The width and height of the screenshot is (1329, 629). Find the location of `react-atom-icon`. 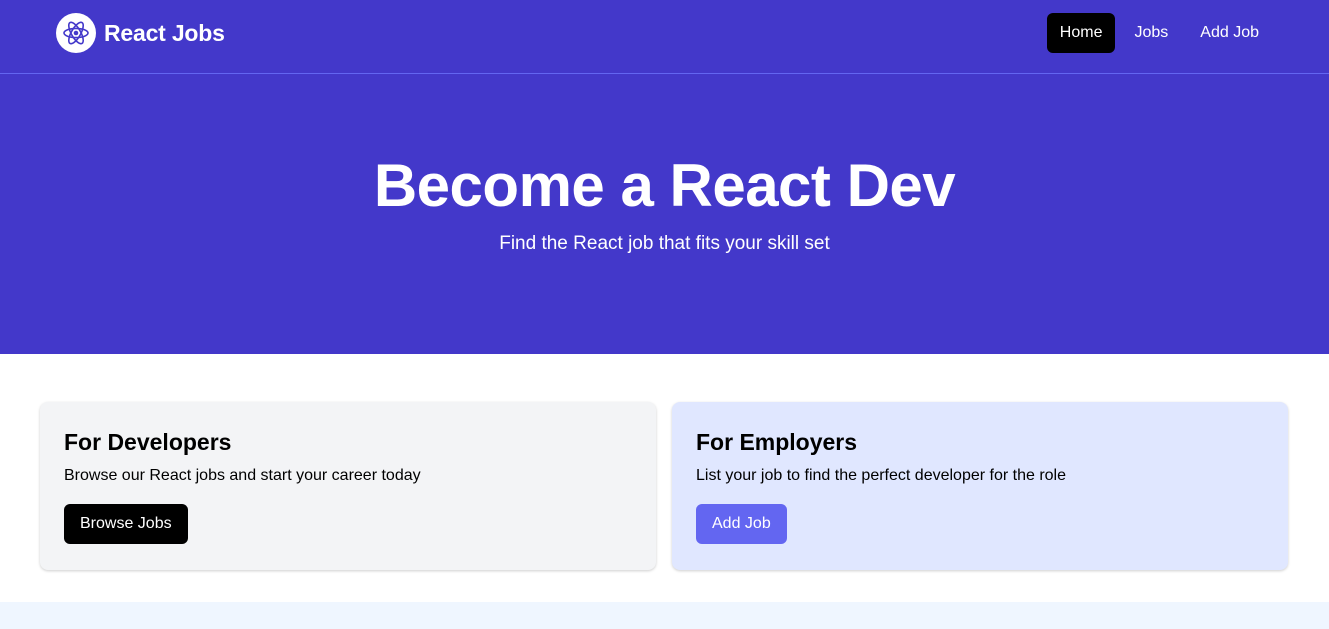

react-atom-icon is located at coordinates (76, 33).